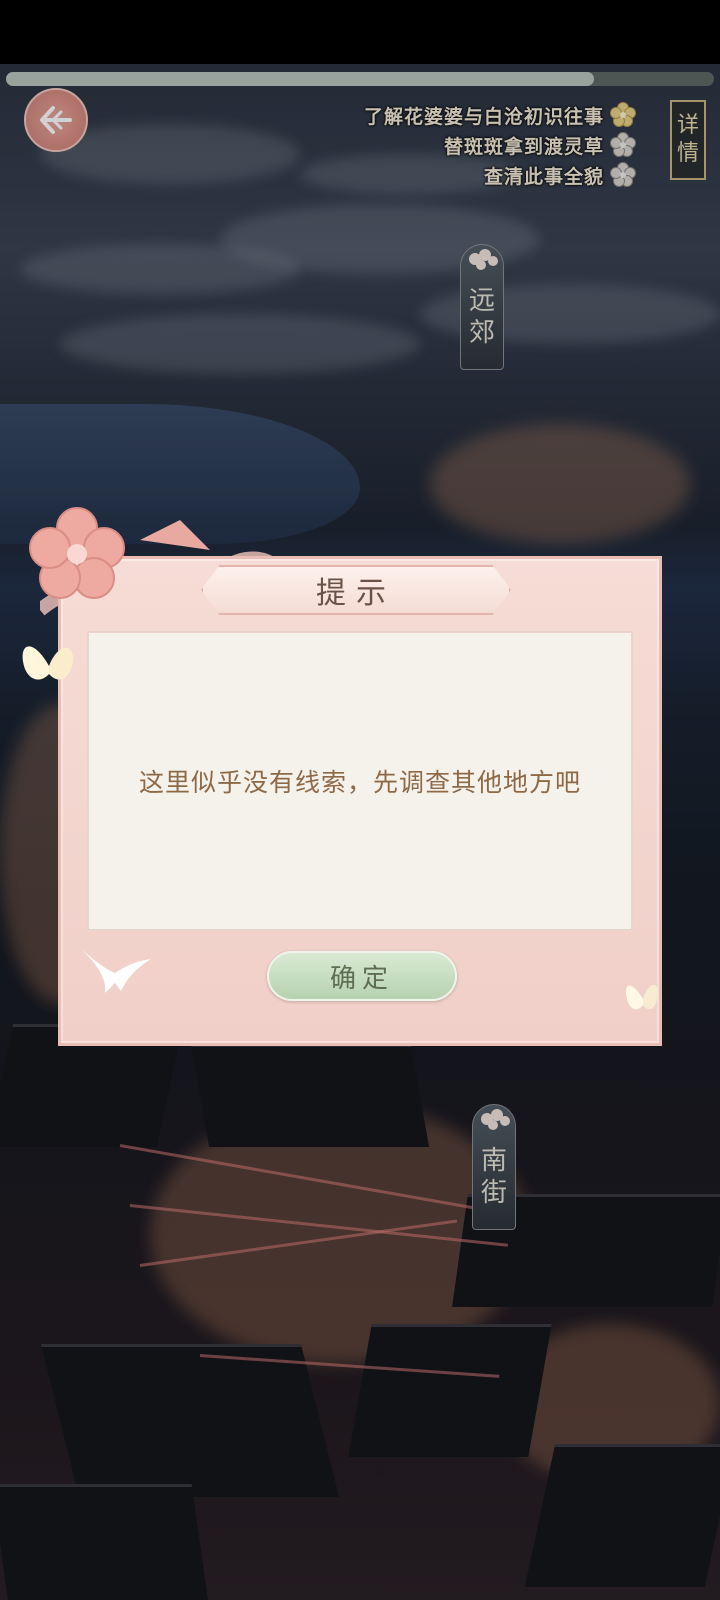 This screenshot has height=1600, width=720. Describe the element at coordinates (356, 593) in the screenshot. I see `dialog-title: 提示` at that location.